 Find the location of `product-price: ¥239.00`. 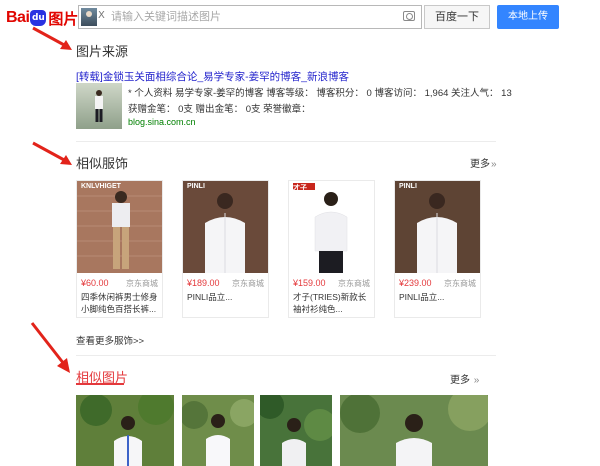

product-price: ¥239.00 is located at coordinates (415, 283).